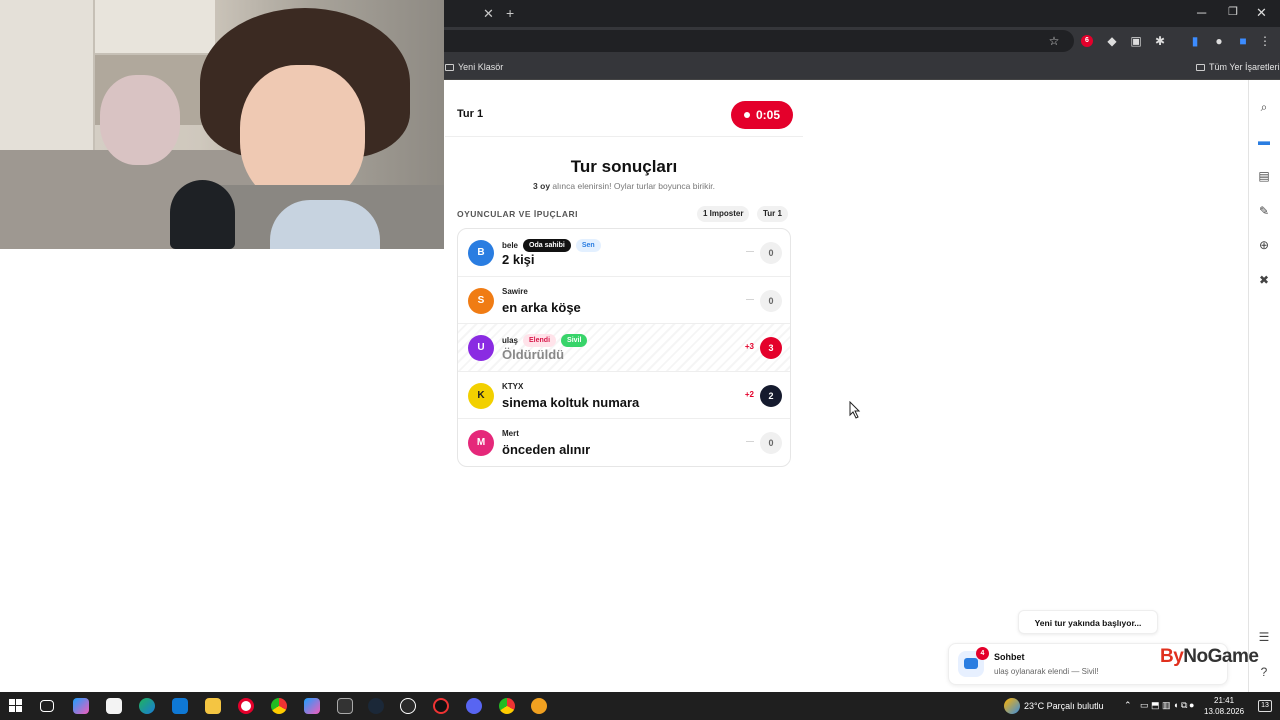 This screenshot has width=1280, height=720. I want to click on tools-icon: ✖, so click(1264, 280).